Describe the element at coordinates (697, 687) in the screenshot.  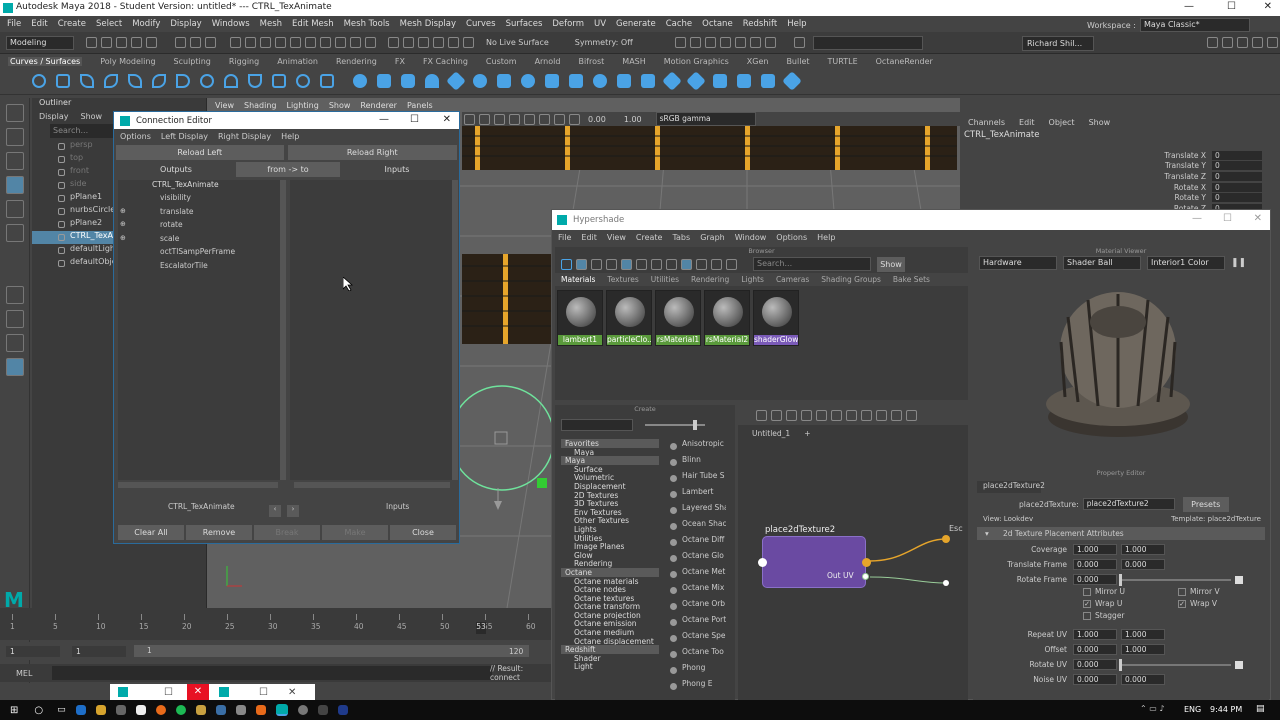
I see `create-node: Phong E` at that location.